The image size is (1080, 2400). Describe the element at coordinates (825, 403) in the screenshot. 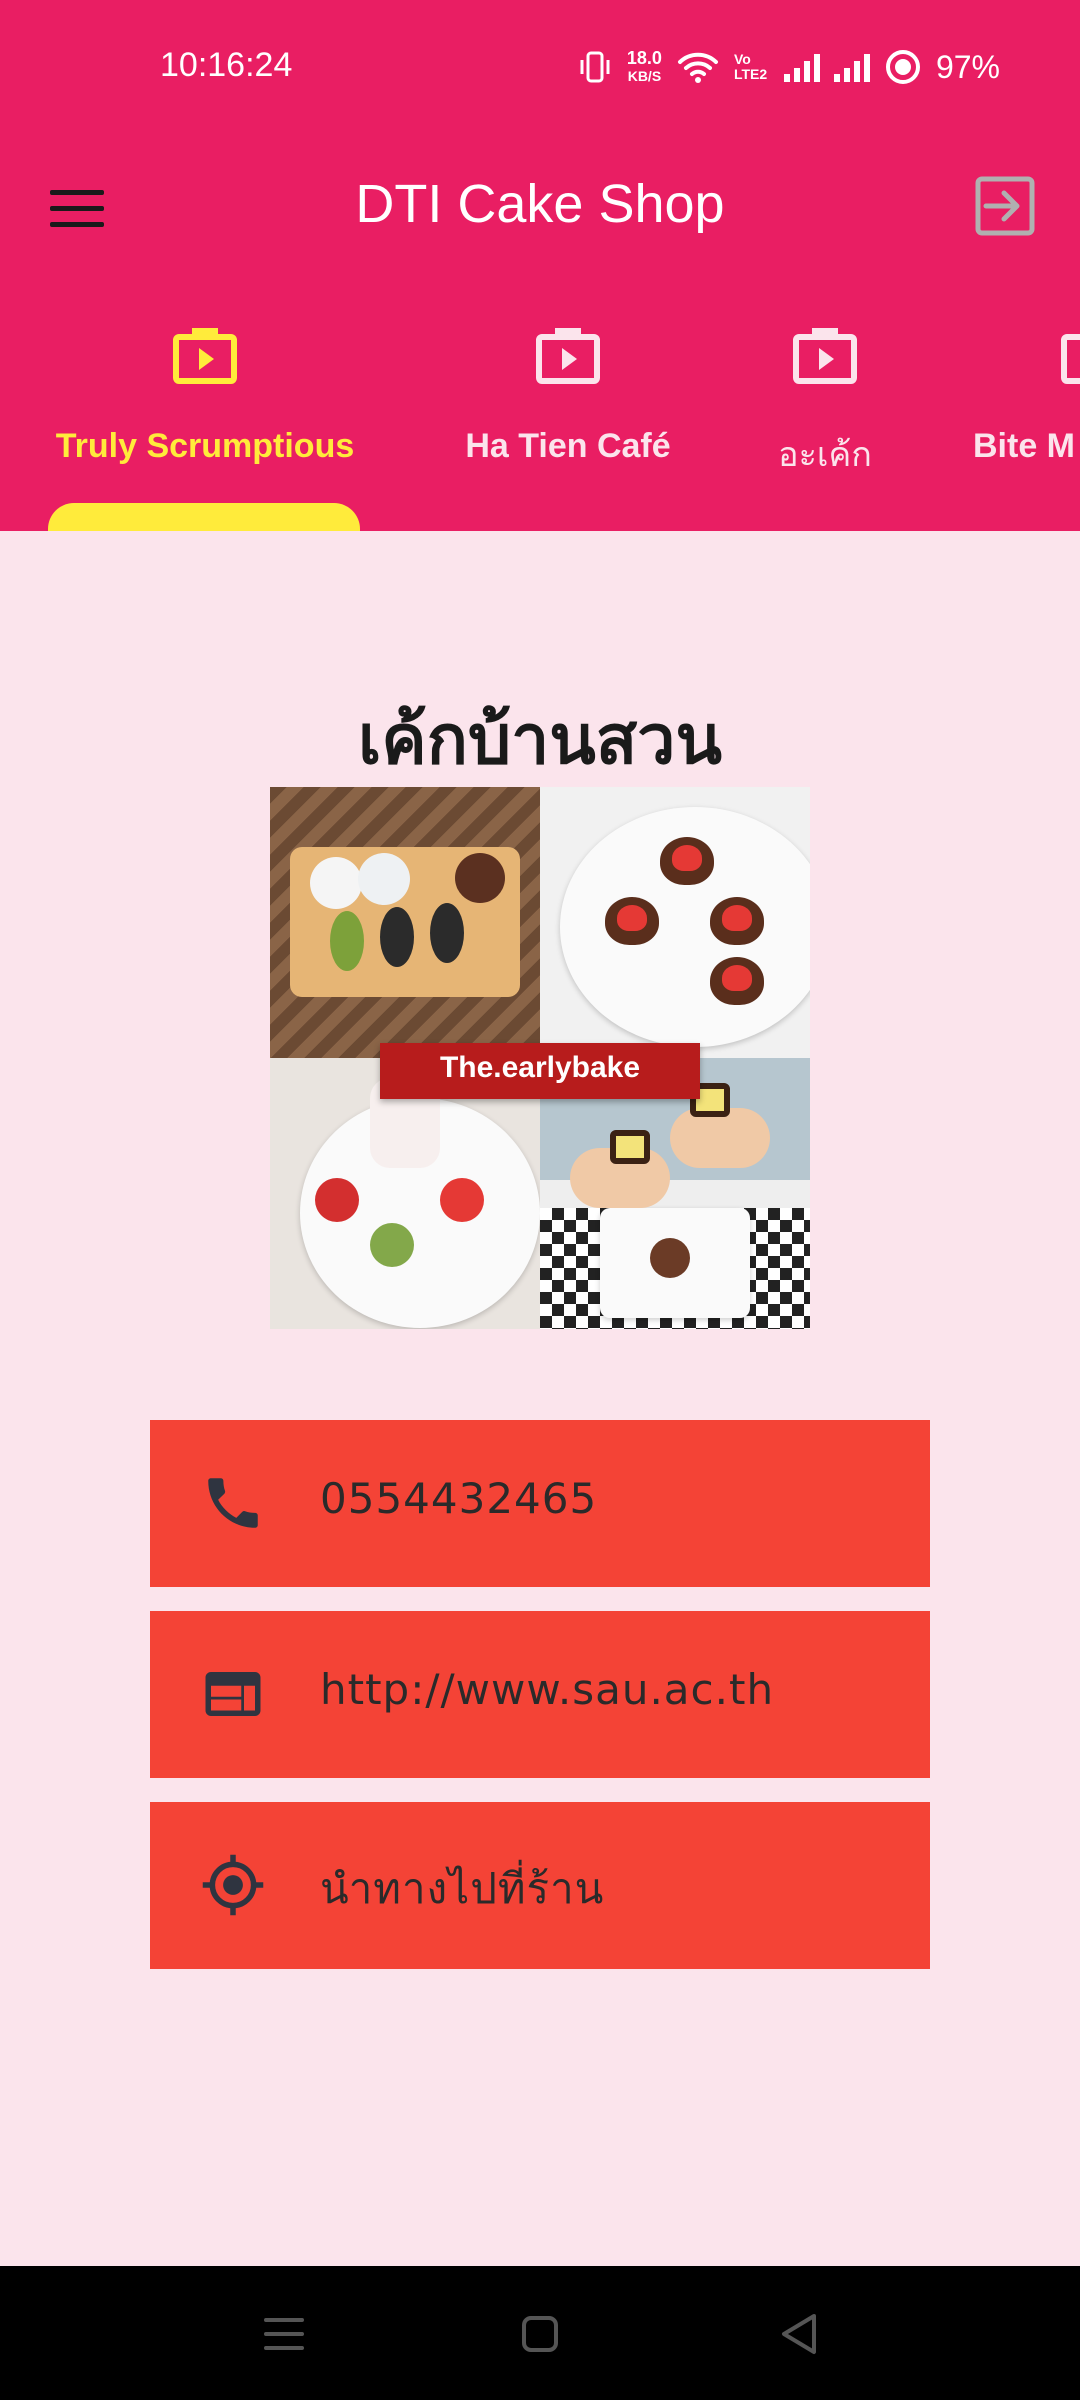

I see `tab-a-cake: อะเค้ก` at that location.